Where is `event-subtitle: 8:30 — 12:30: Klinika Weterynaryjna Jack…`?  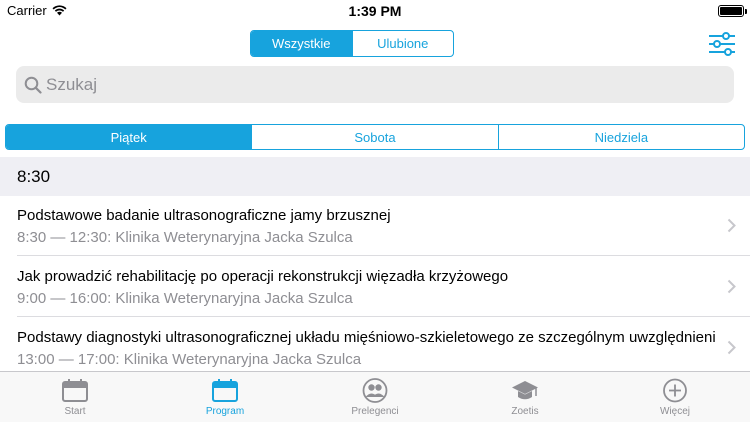
event-subtitle: 8:30 — 12:30: Klinika Weterynaryjna Jack… is located at coordinates (185, 237).